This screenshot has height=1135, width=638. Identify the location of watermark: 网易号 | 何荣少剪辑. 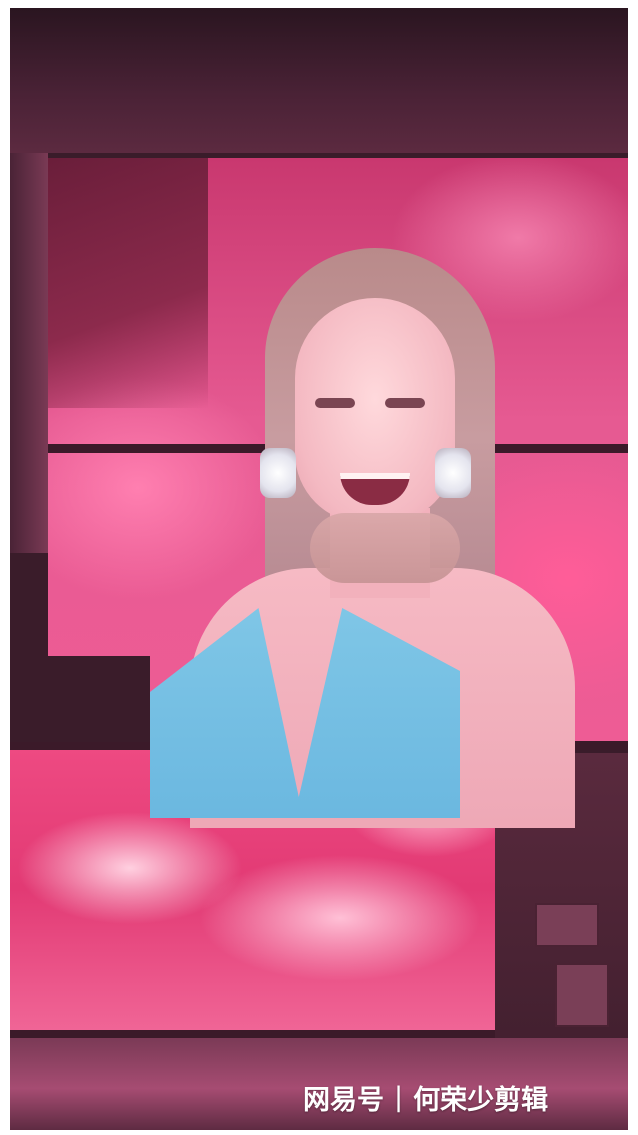
(425, 1097).